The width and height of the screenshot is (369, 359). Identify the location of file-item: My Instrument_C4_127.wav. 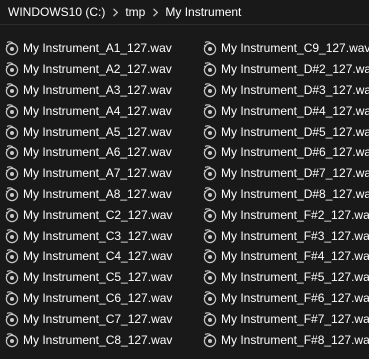
(88, 256).